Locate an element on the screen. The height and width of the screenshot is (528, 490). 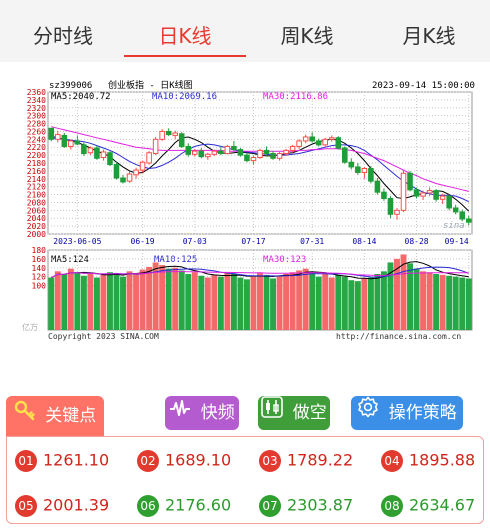
date-label: 07-31 is located at coordinates (312, 241).